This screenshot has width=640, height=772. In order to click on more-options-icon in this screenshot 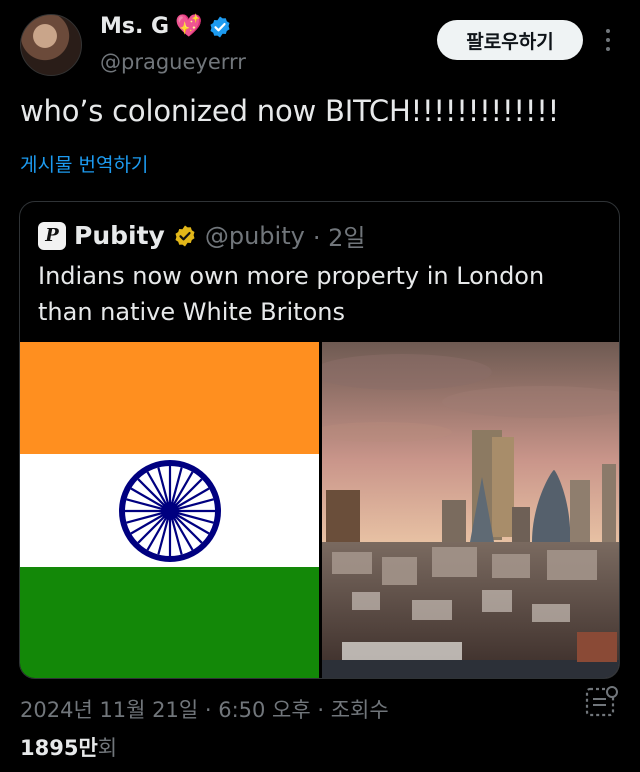, I will do `click(608, 40)`.